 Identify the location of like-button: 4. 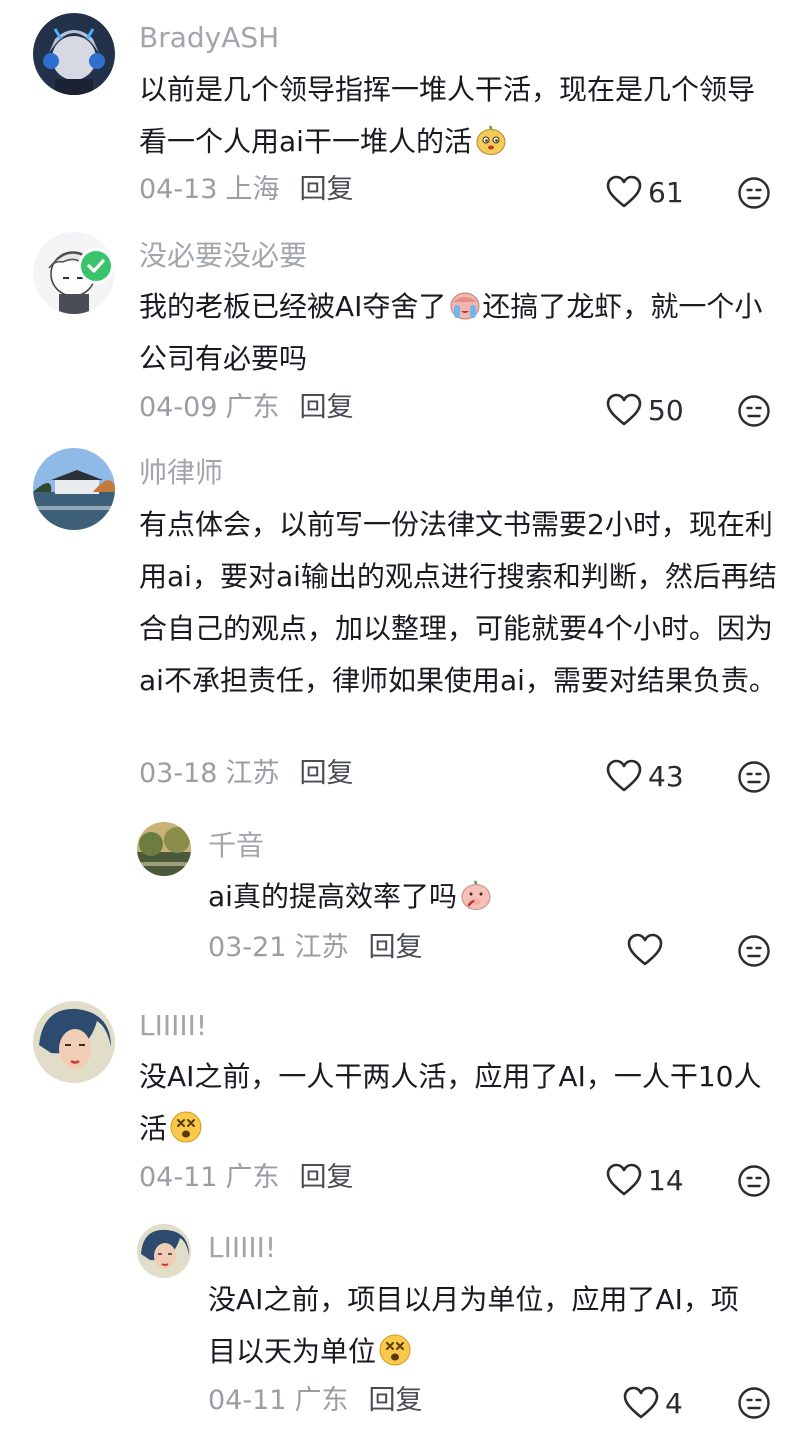
(653, 1403).